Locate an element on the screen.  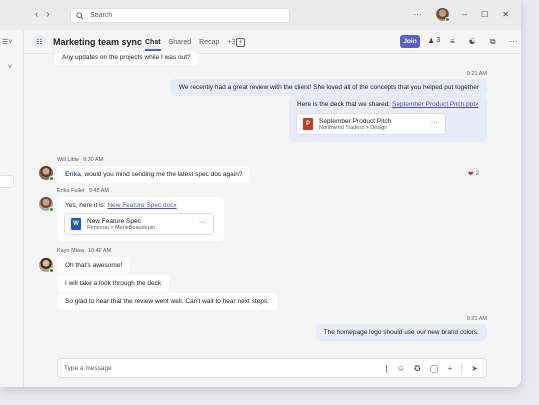
participants-count: 3 is located at coordinates (438, 40).